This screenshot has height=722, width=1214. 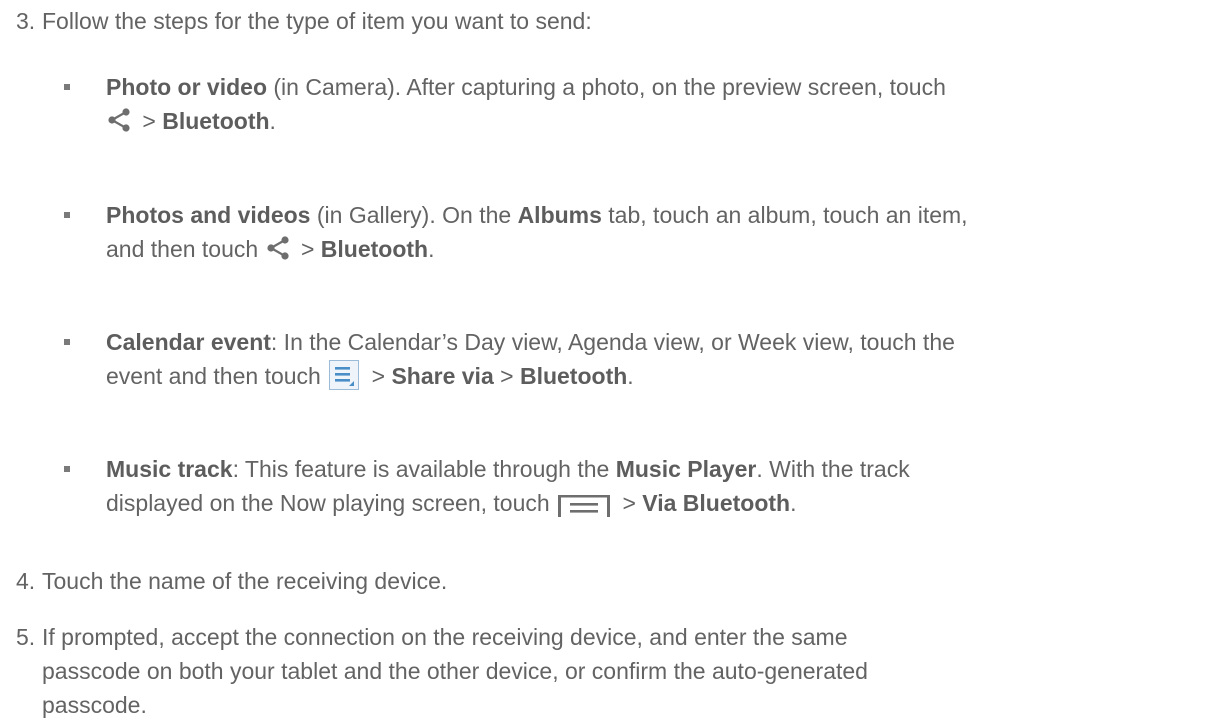 I want to click on bullet-text-part: event and then touch, so click(x=217, y=376).